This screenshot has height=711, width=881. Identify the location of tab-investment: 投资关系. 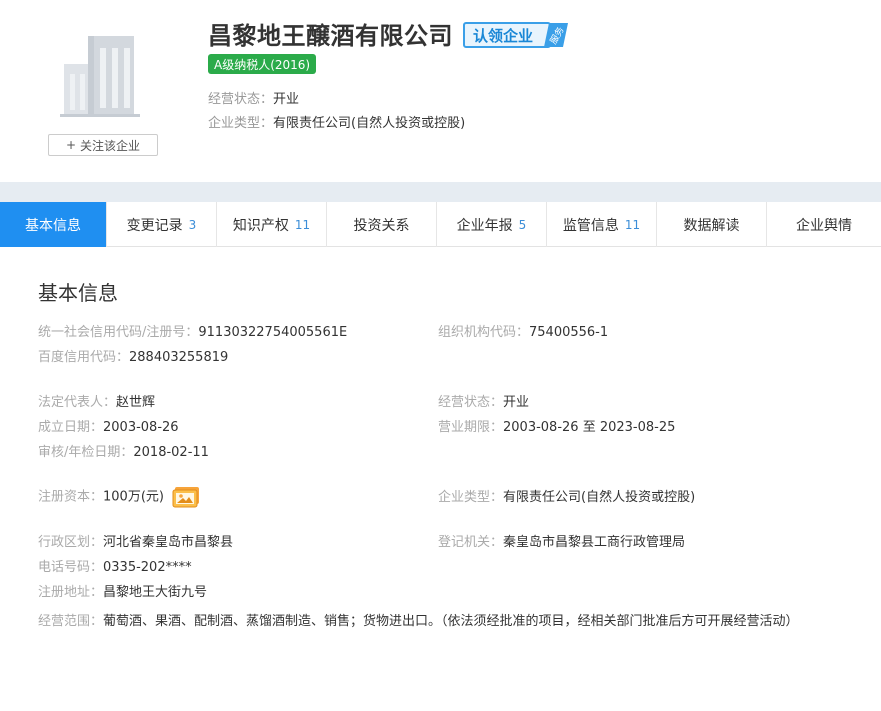
(382, 224).